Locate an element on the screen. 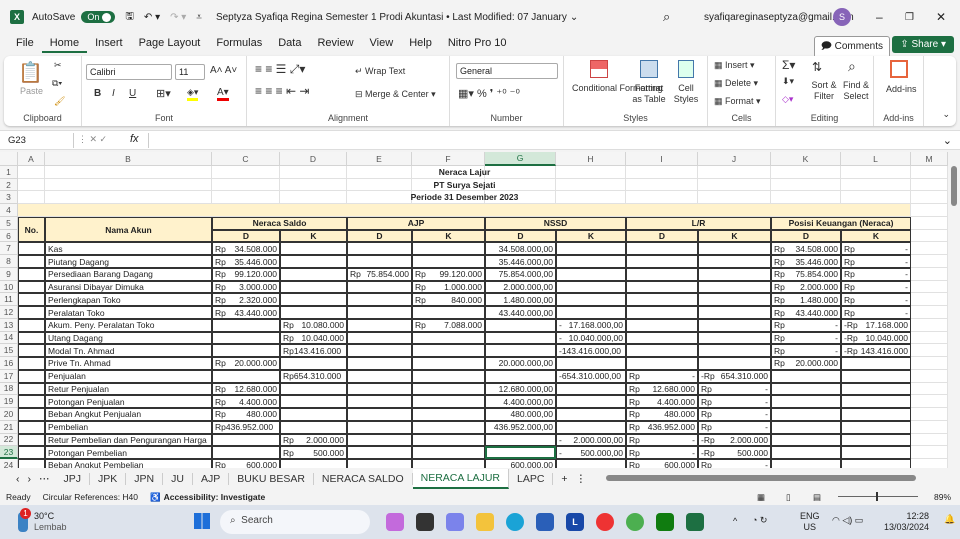 This screenshot has width=960, height=539. cut-icon: ✂ is located at coordinates (58, 65).